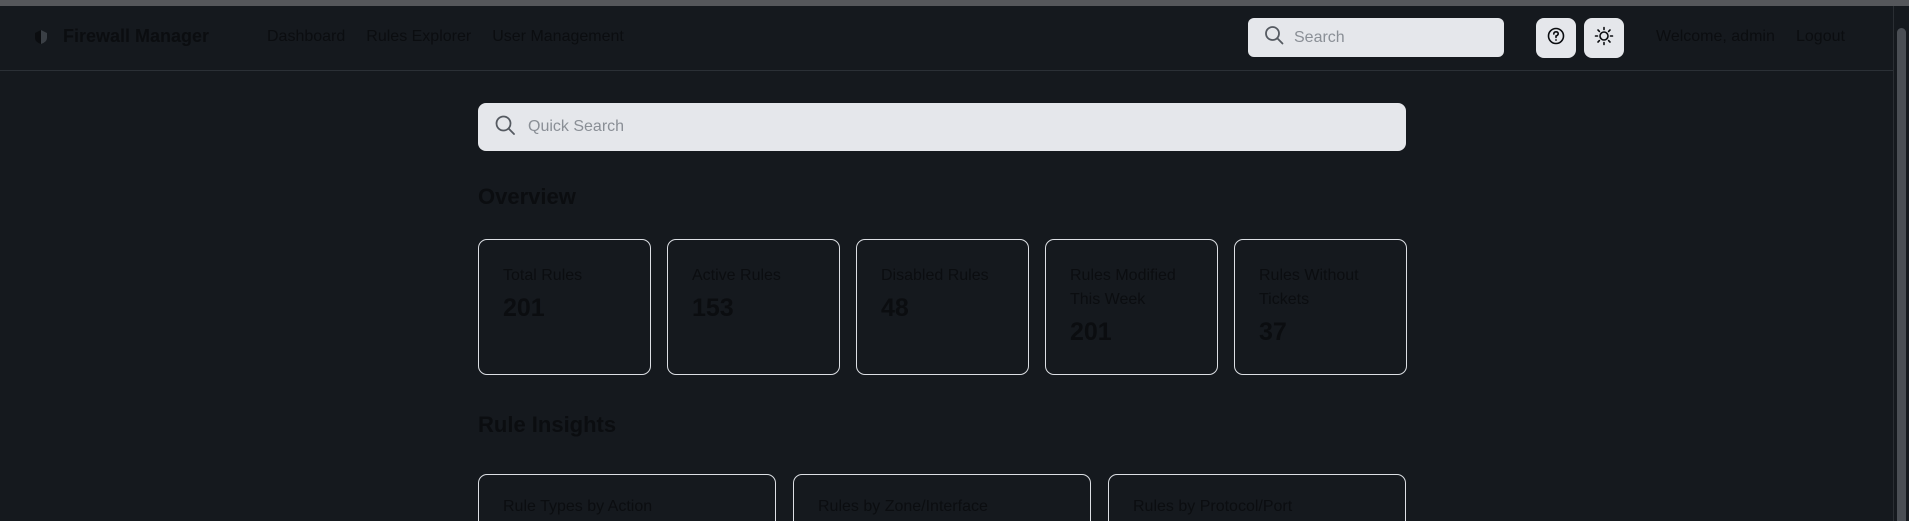  What do you see at coordinates (895, 308) in the screenshot?
I see `stat-value: 48` at bounding box center [895, 308].